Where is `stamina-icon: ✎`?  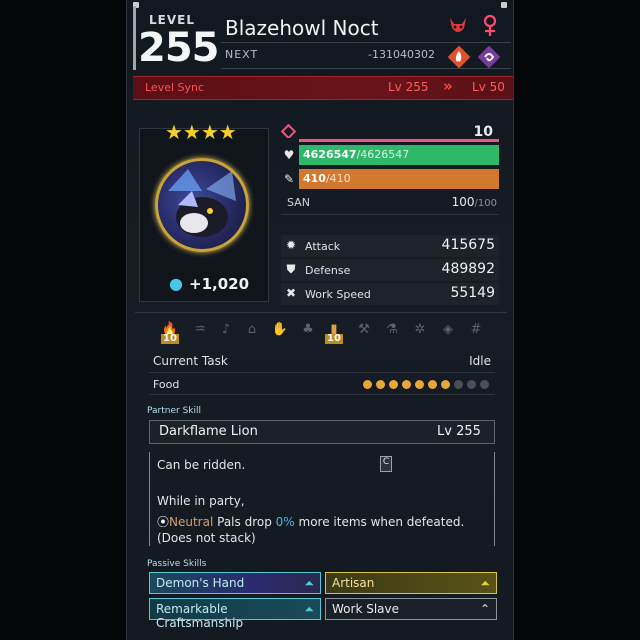
stamina-icon: ✎ is located at coordinates (289, 179).